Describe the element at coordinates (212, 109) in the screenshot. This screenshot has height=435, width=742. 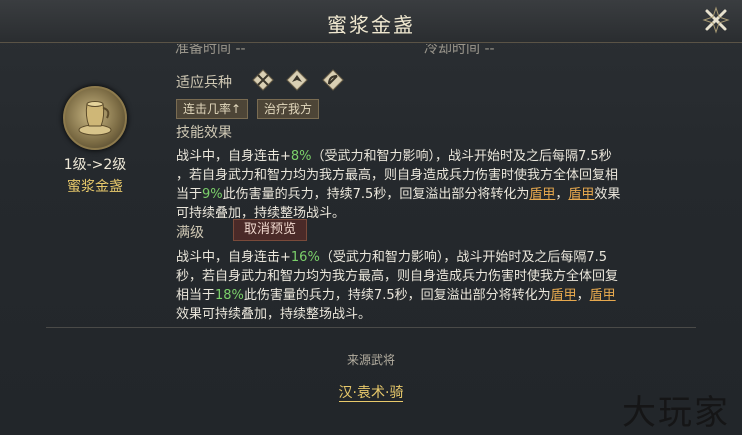
I see `tag-combo-rate: 连击几率↑` at that location.